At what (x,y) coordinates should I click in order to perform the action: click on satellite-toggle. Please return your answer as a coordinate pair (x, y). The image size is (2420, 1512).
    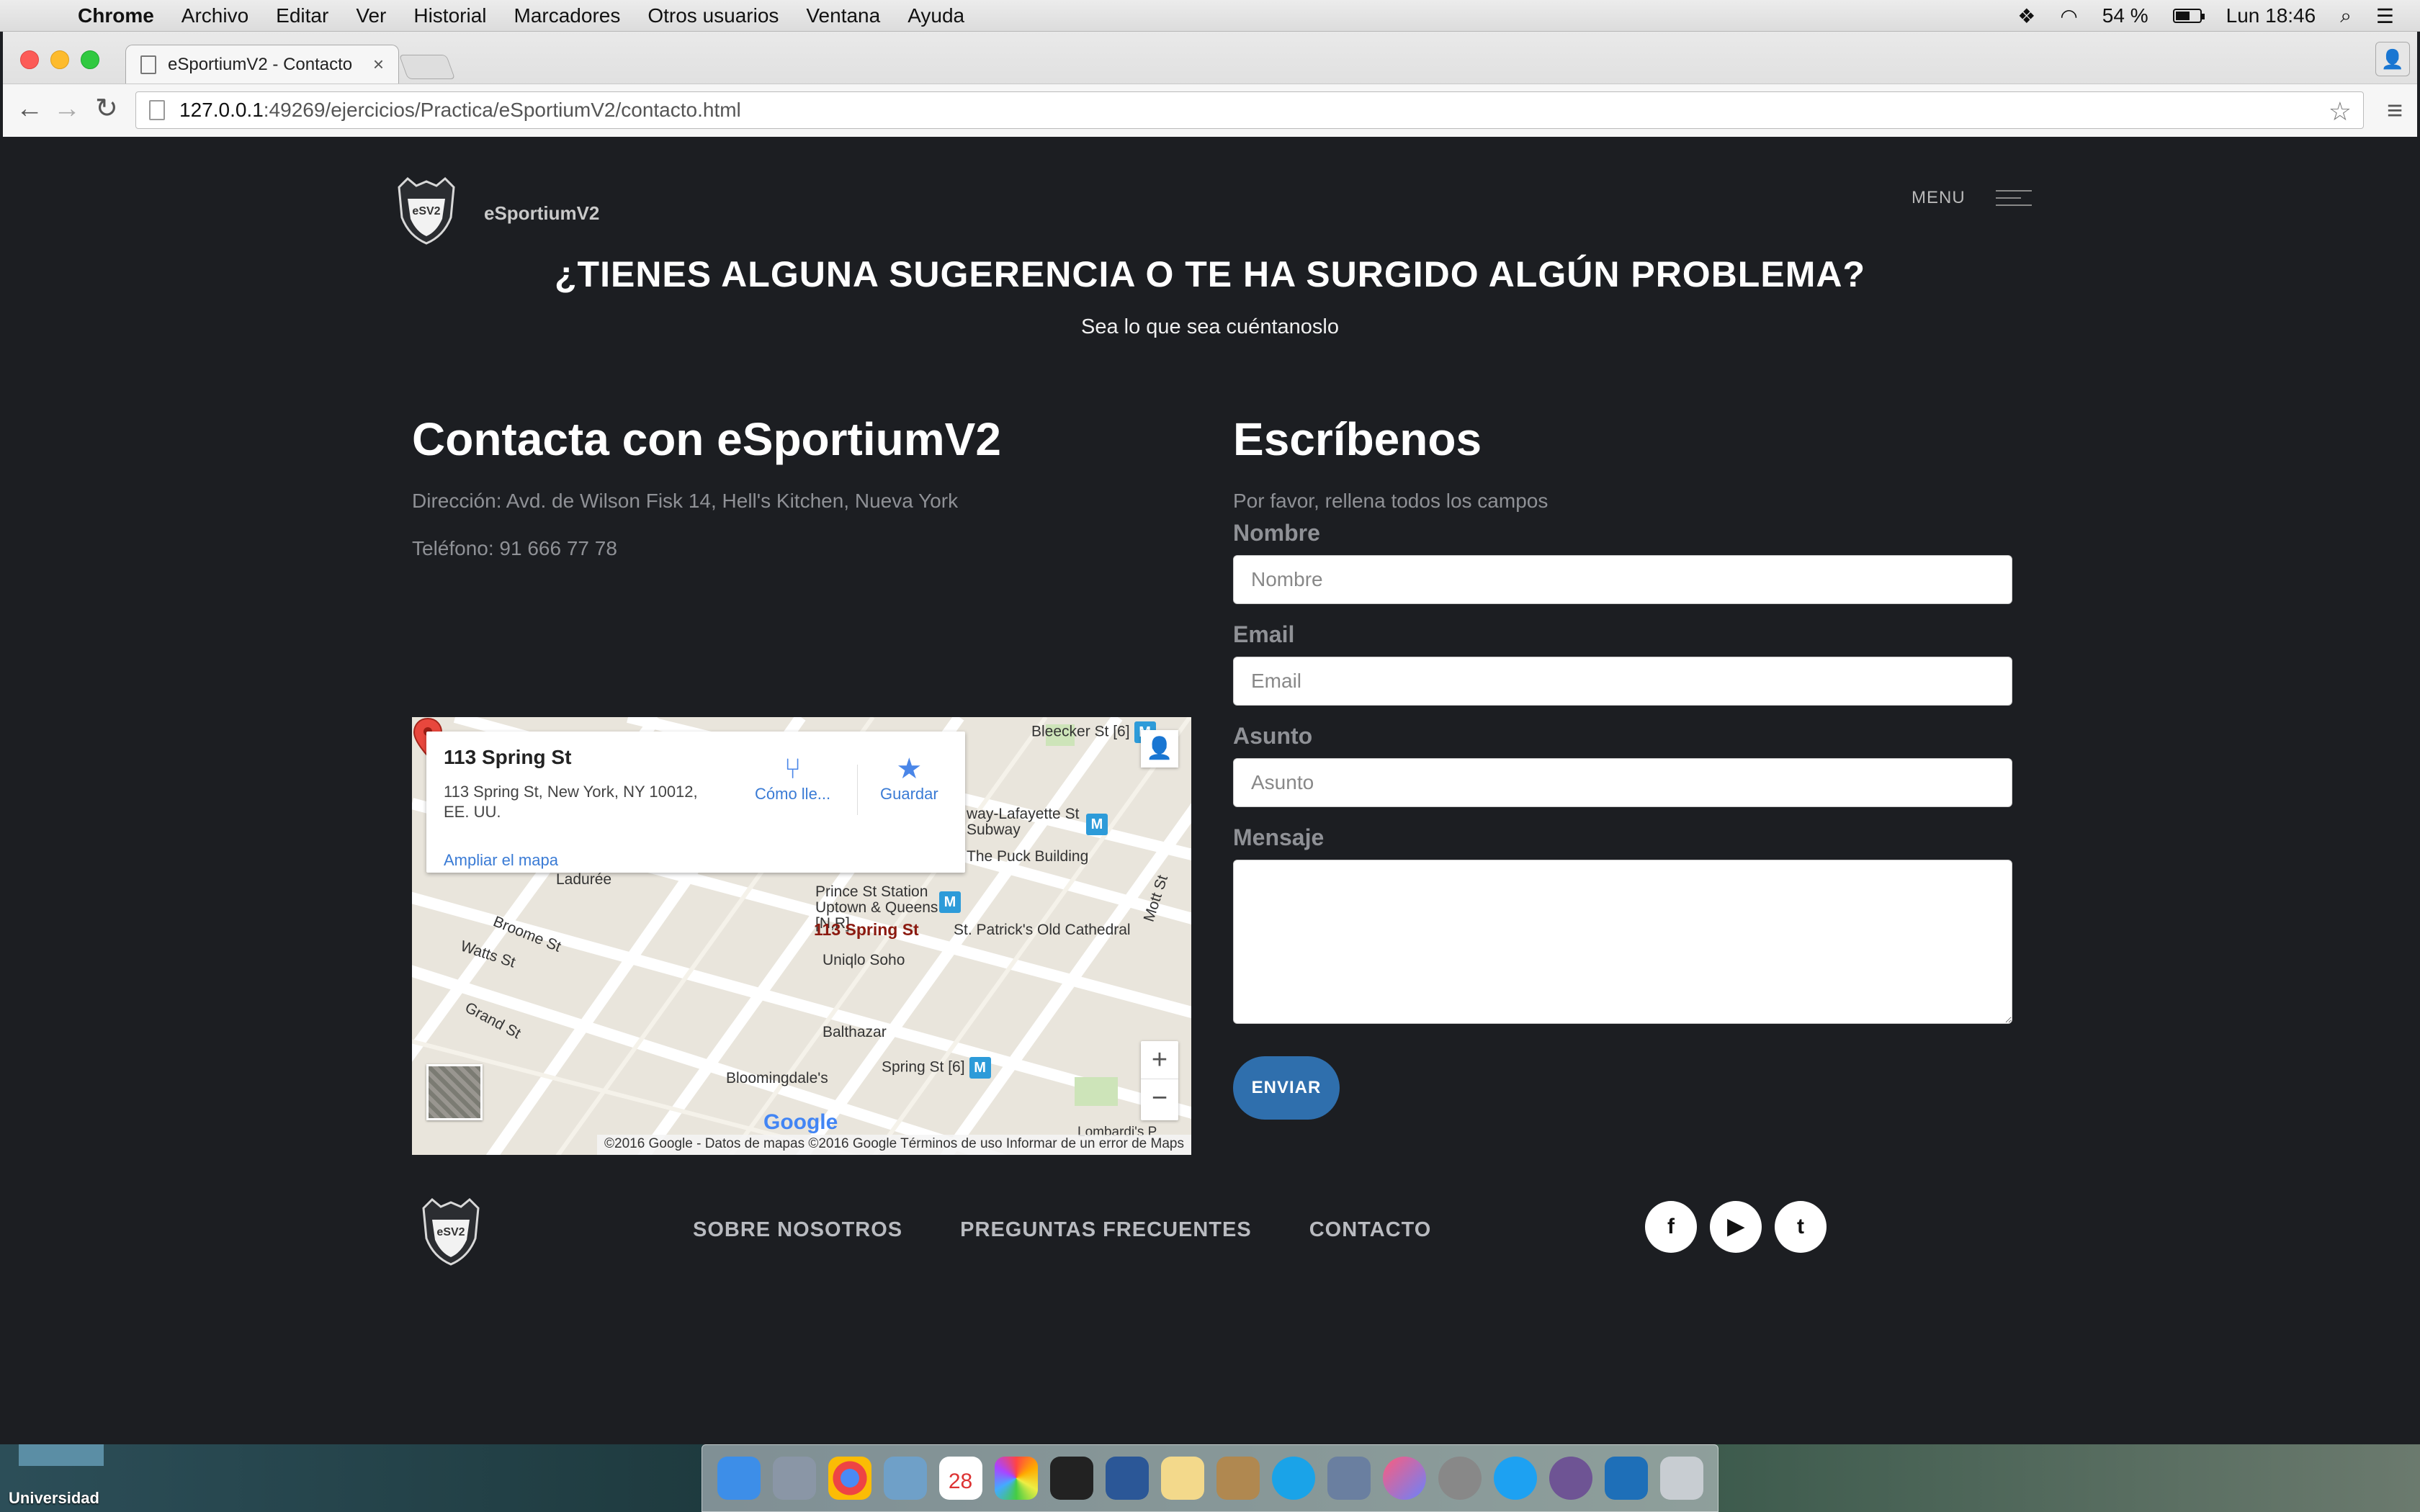
    Looking at the image, I should click on (454, 1092).